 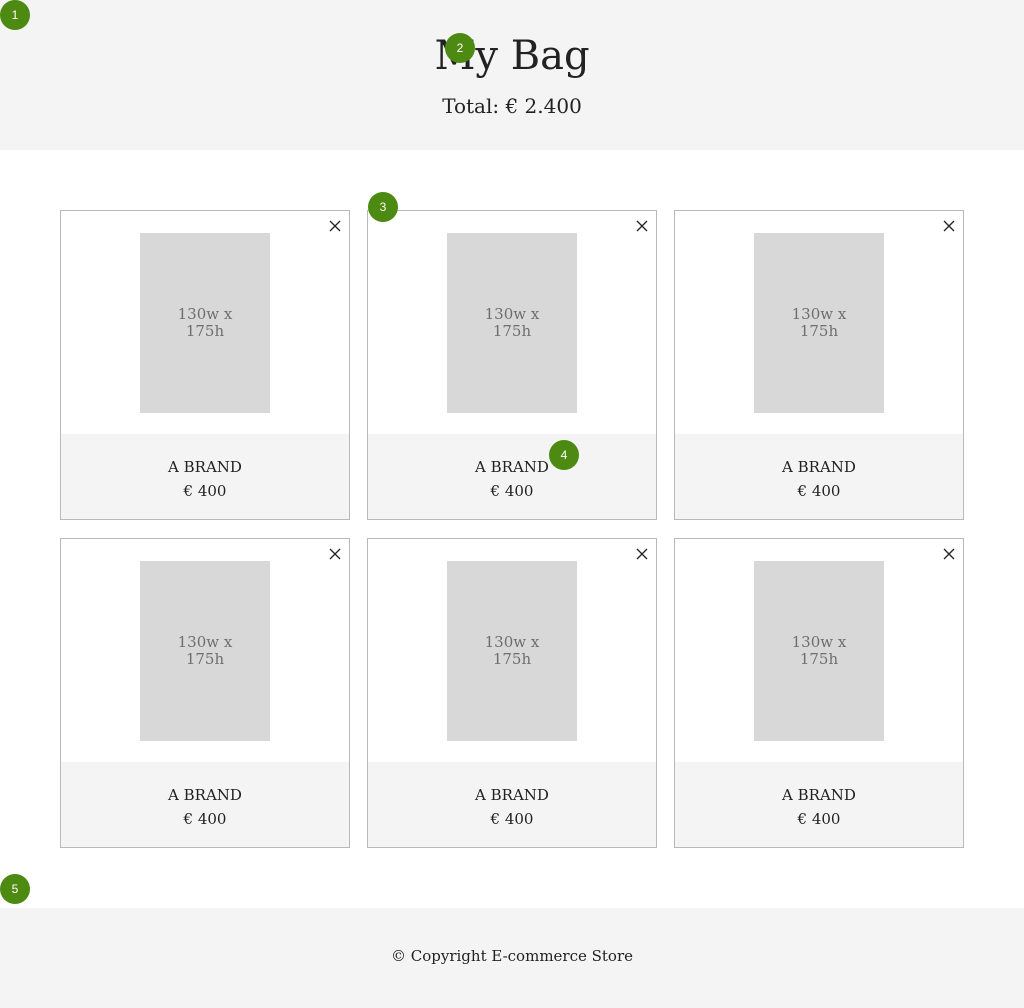 What do you see at coordinates (15, 889) in the screenshot?
I see `marker-badge: 5` at bounding box center [15, 889].